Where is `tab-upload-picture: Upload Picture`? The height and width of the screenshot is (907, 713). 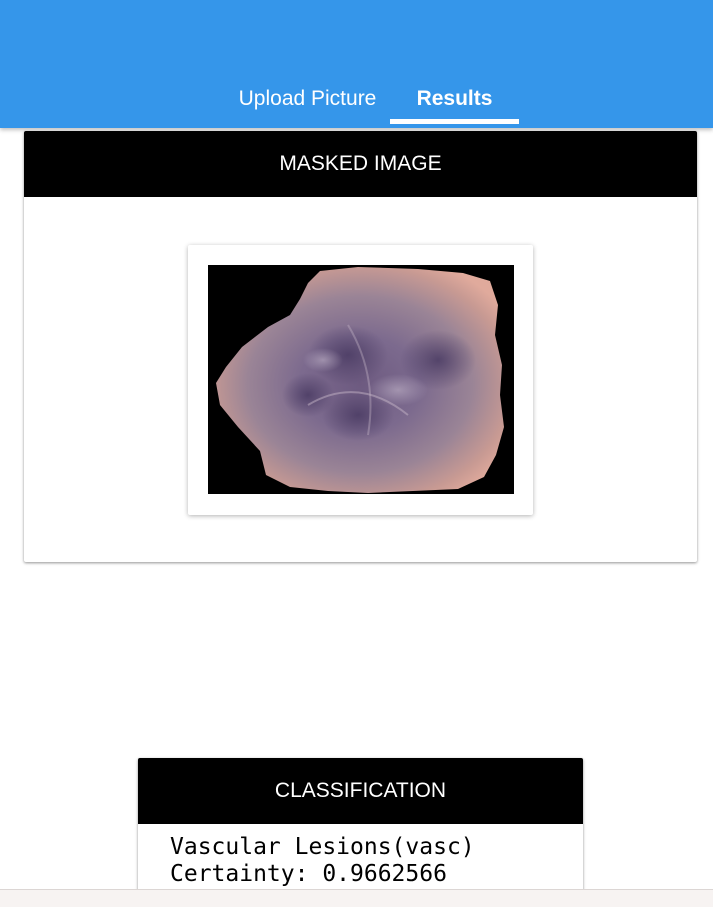 tab-upload-picture: Upload Picture is located at coordinates (307, 100).